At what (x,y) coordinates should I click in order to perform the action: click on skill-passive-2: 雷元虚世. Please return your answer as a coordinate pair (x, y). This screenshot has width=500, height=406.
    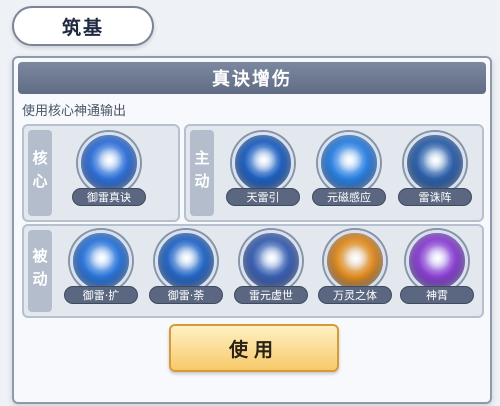
    Looking at the image, I should click on (271, 270).